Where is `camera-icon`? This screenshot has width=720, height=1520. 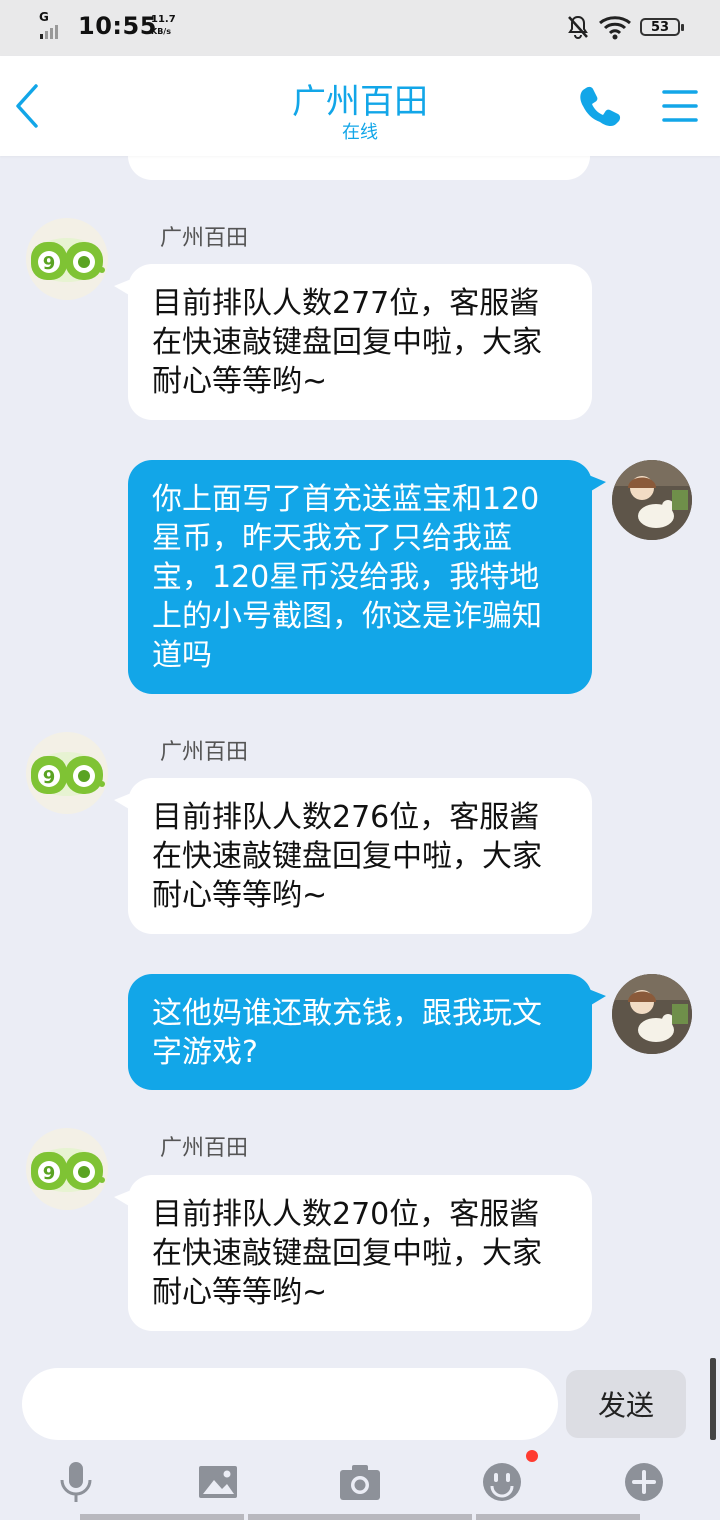 camera-icon is located at coordinates (360, 1482).